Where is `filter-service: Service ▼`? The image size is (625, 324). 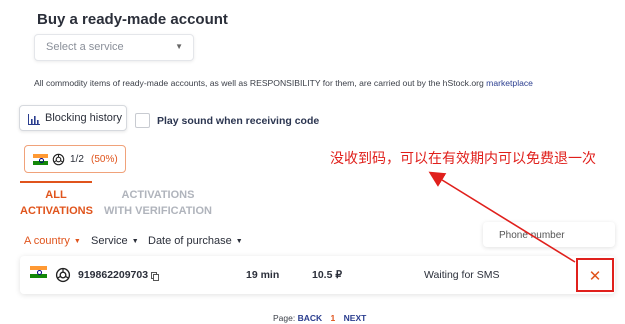 filter-service: Service ▼ is located at coordinates (115, 241).